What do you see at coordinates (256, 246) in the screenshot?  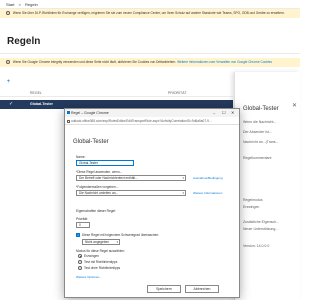 I see `panel-version: Version: 14.0.0.0` at bounding box center [256, 246].